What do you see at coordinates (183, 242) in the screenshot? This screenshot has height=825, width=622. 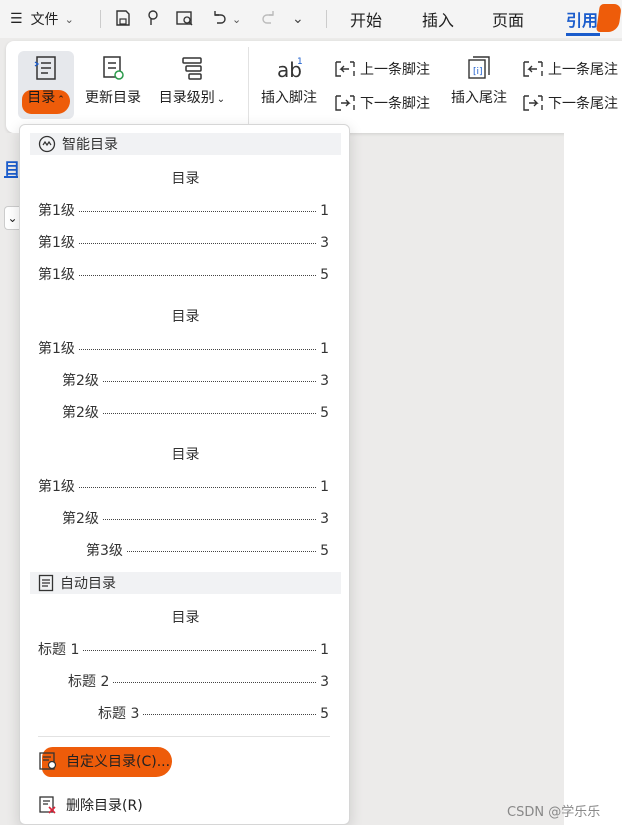 I see `toc-entry: 第1级 3` at bounding box center [183, 242].